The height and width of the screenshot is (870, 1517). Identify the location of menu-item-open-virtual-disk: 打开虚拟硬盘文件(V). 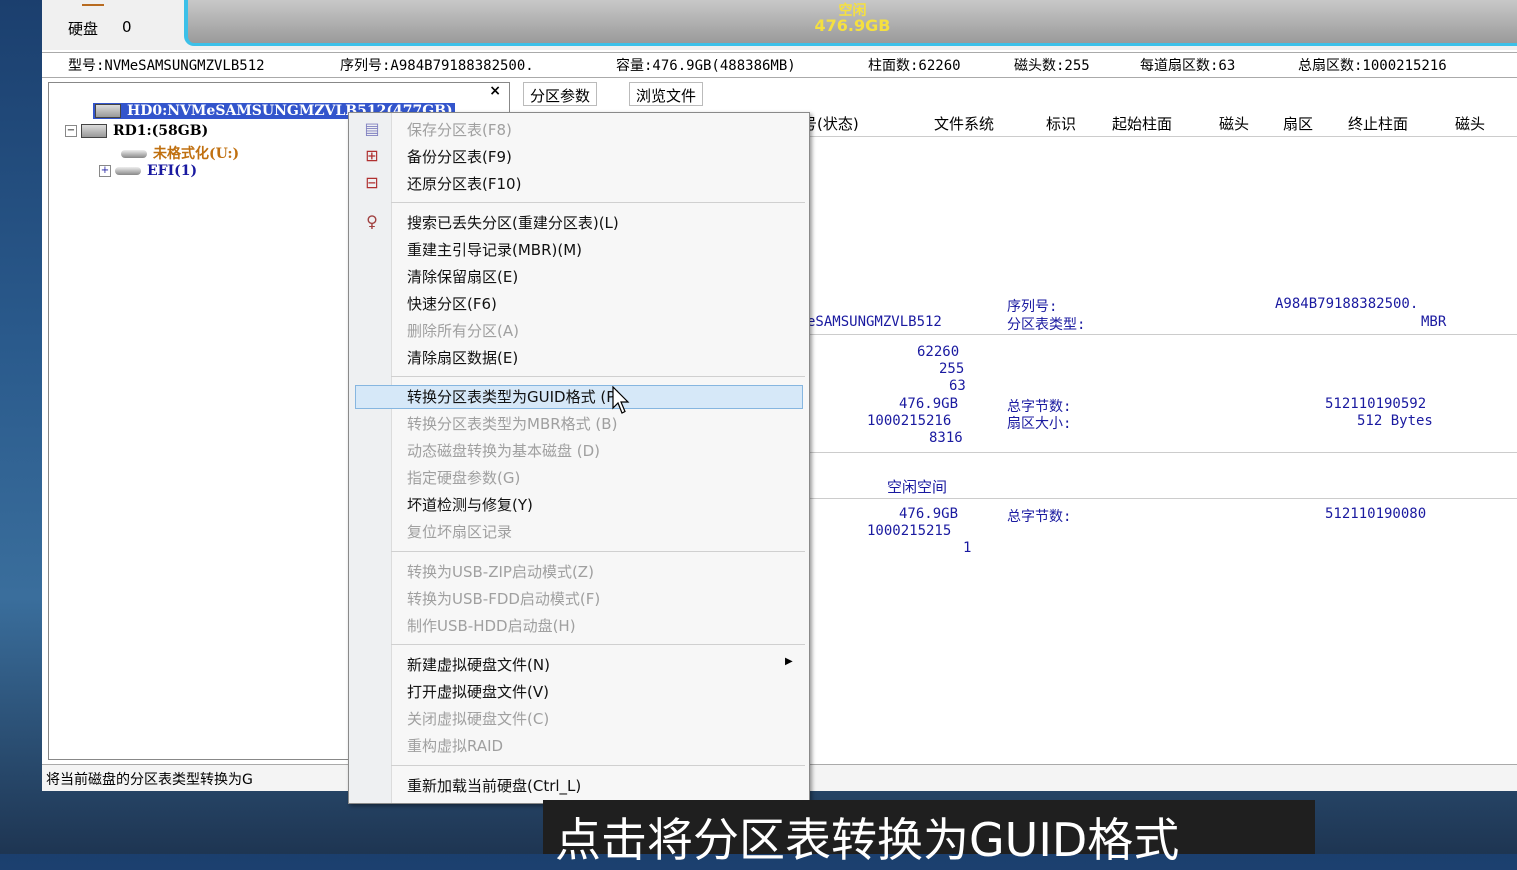
(478, 693).